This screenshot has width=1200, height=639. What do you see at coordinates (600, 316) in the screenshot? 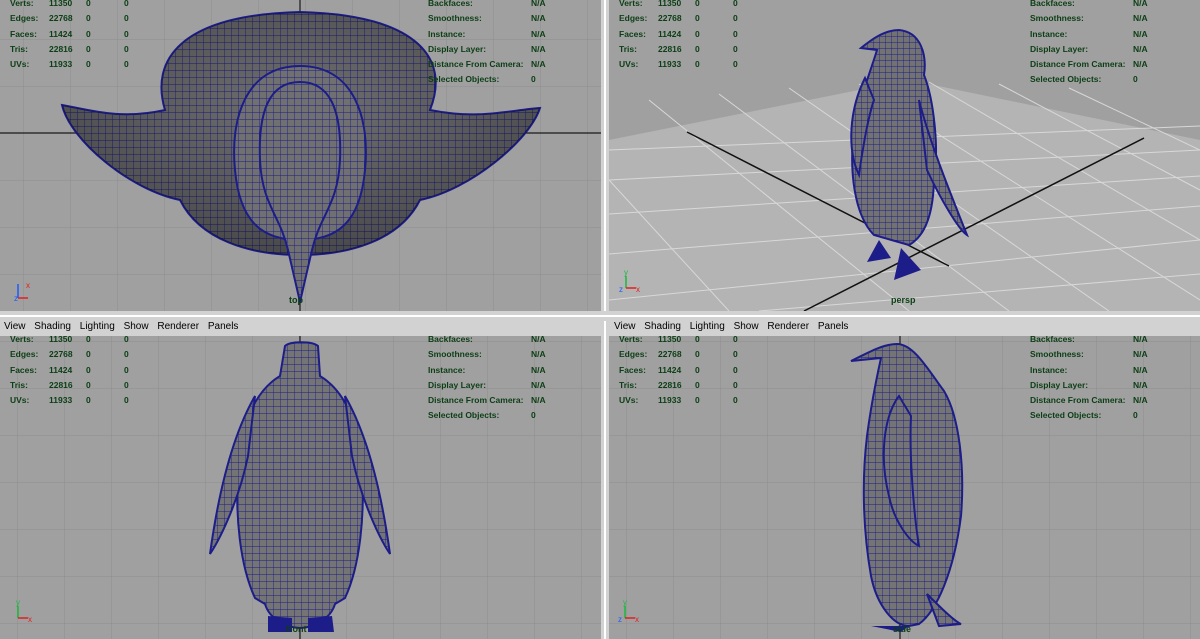
I see `viewport-divider-horizontal` at bounding box center [600, 316].